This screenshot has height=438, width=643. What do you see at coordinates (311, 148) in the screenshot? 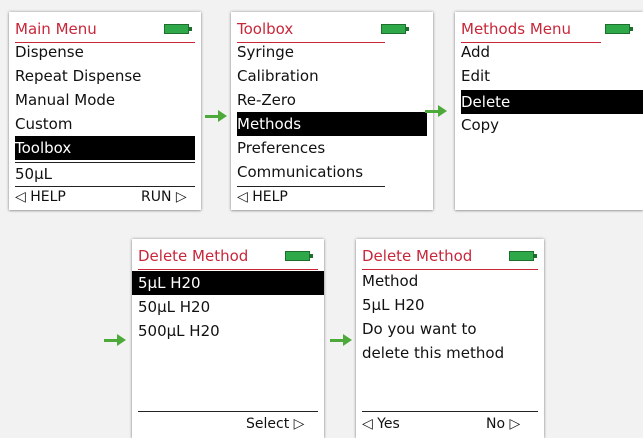
I see `menu-item-preferences: Preferences` at bounding box center [311, 148].